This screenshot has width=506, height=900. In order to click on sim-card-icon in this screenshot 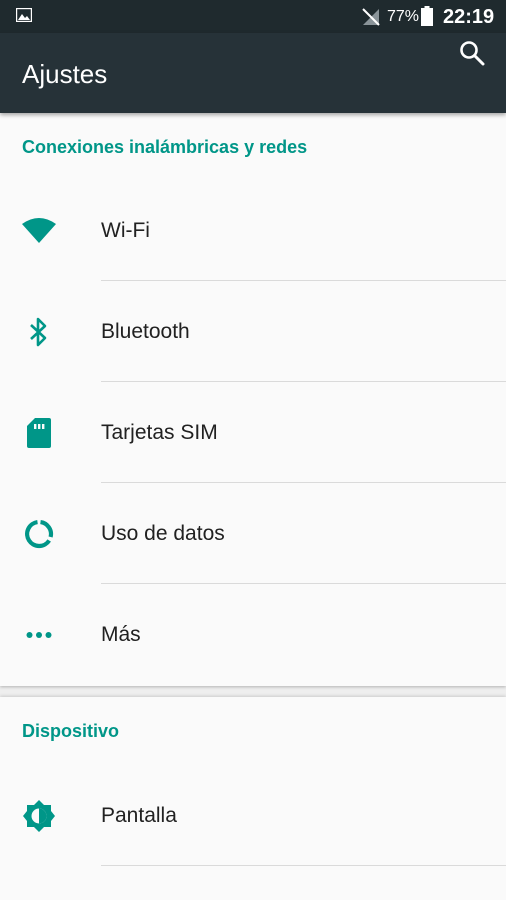, I will do `click(39, 433)`.